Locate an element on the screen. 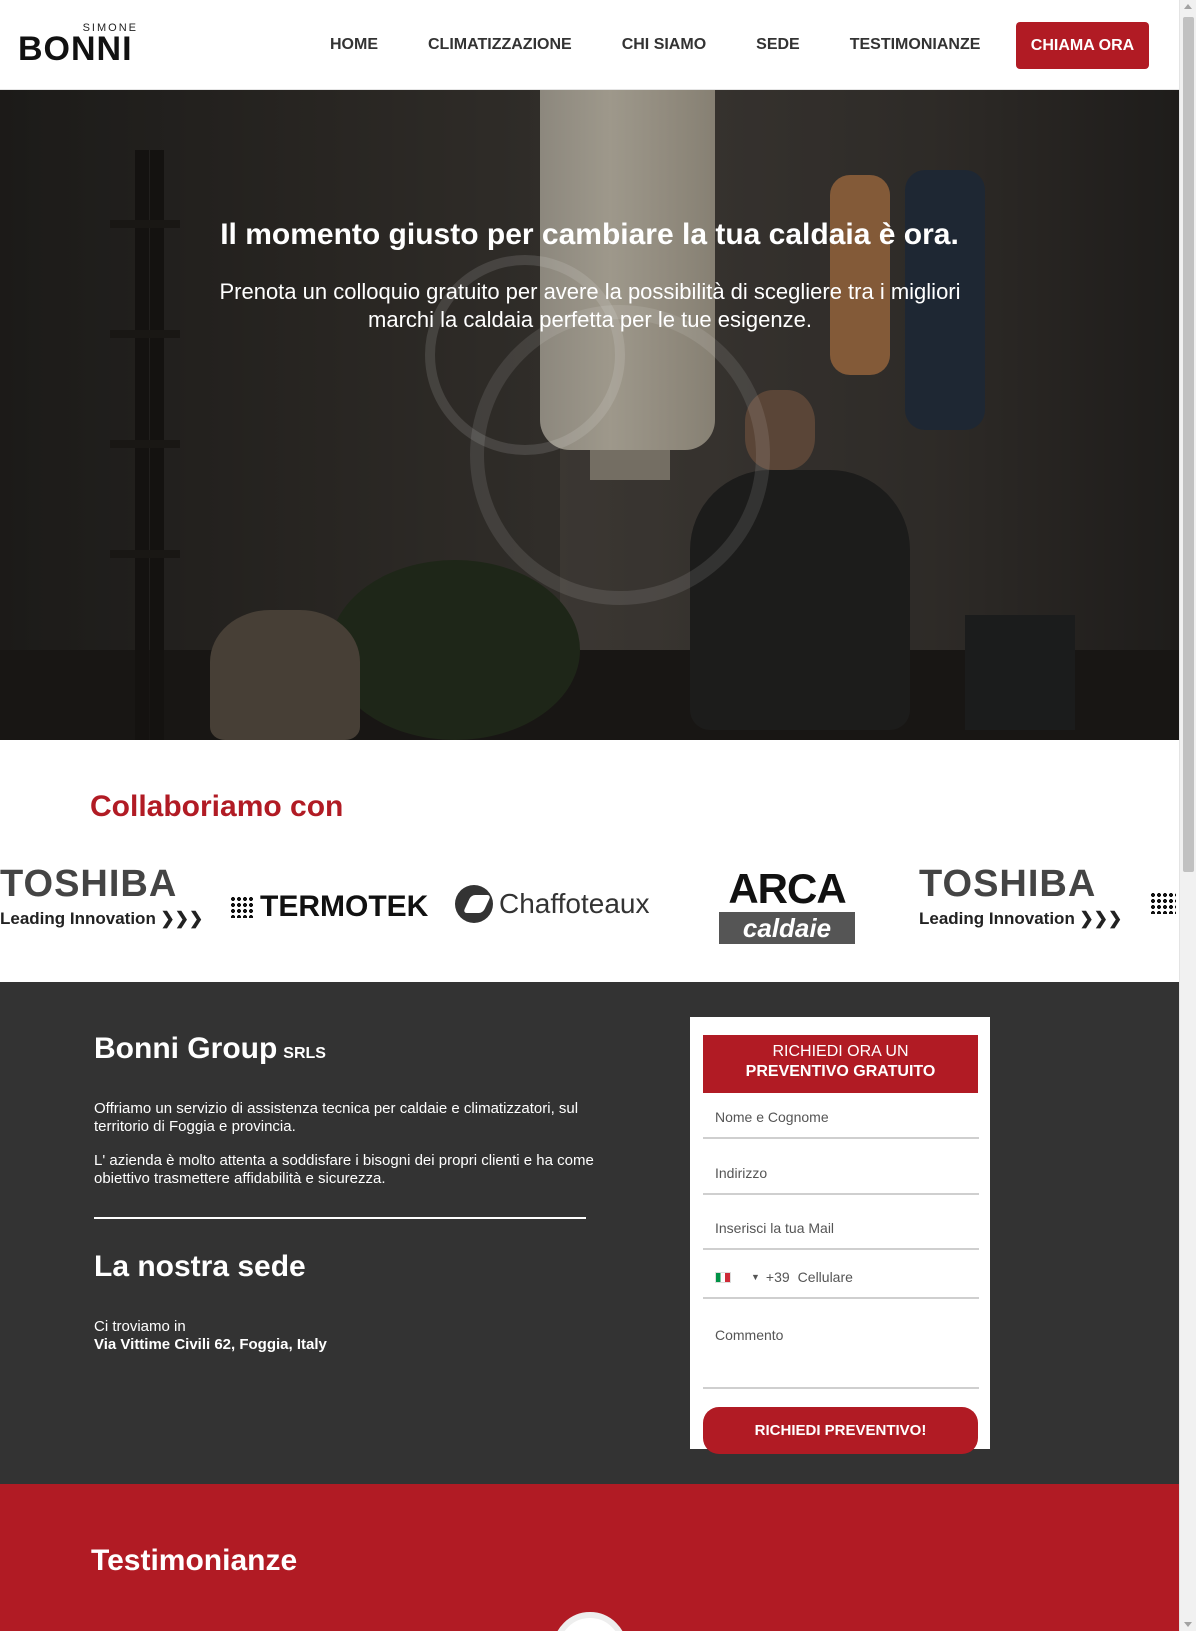 The image size is (1196, 1631). scrollbar is located at coordinates (1187, 815).